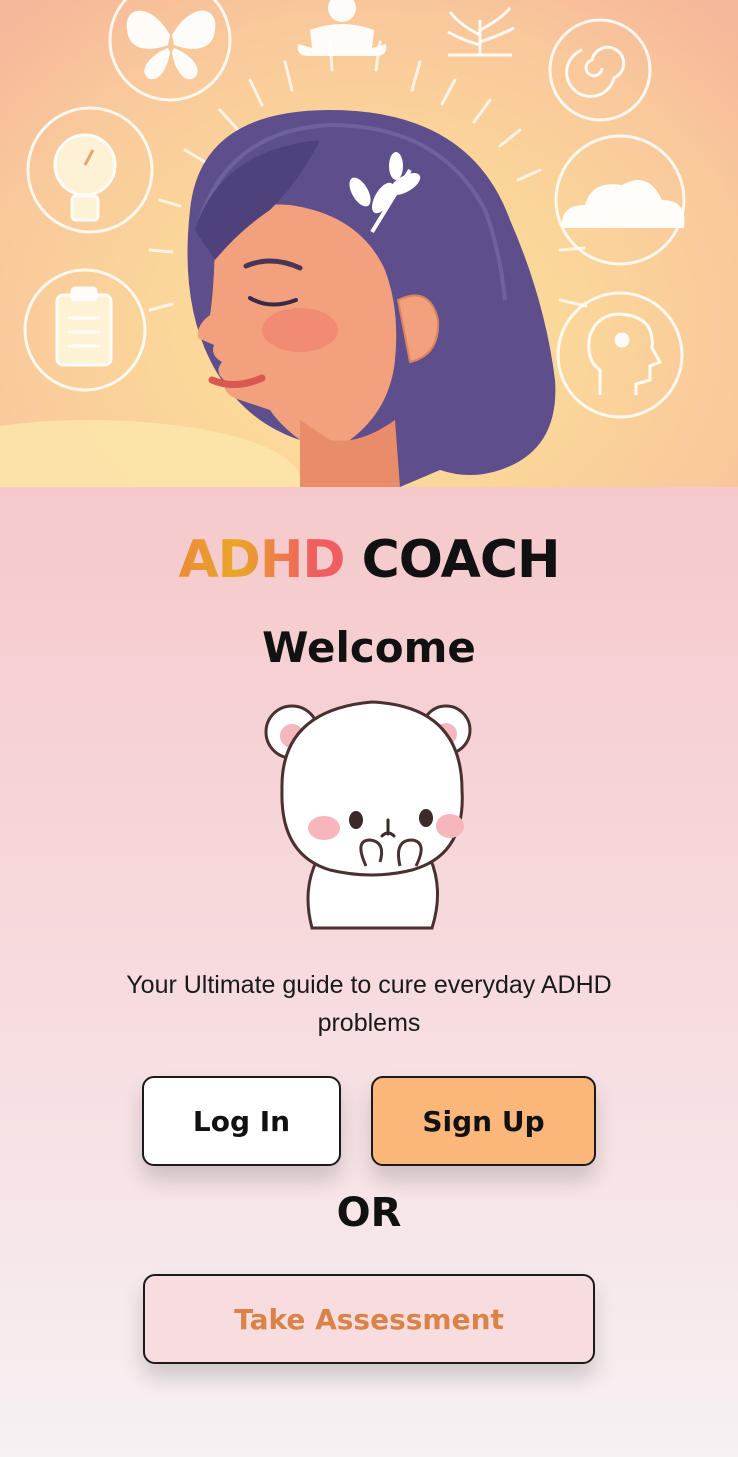  I want to click on welcome-heading: Welcome, so click(369, 647).